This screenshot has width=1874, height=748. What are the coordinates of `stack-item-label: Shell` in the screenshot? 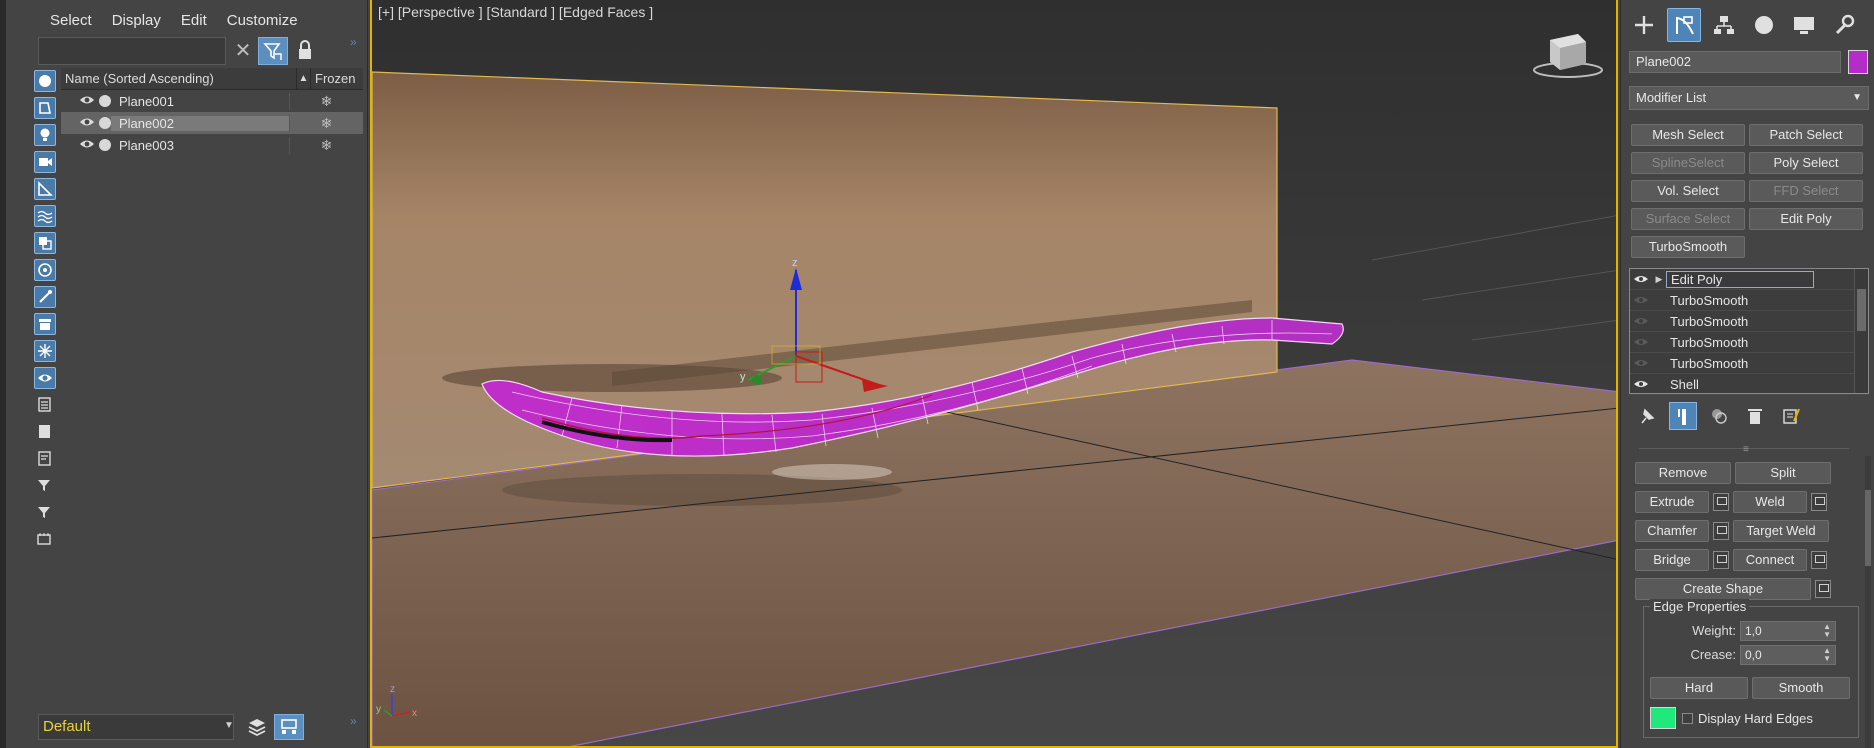 It's located at (1682, 384).